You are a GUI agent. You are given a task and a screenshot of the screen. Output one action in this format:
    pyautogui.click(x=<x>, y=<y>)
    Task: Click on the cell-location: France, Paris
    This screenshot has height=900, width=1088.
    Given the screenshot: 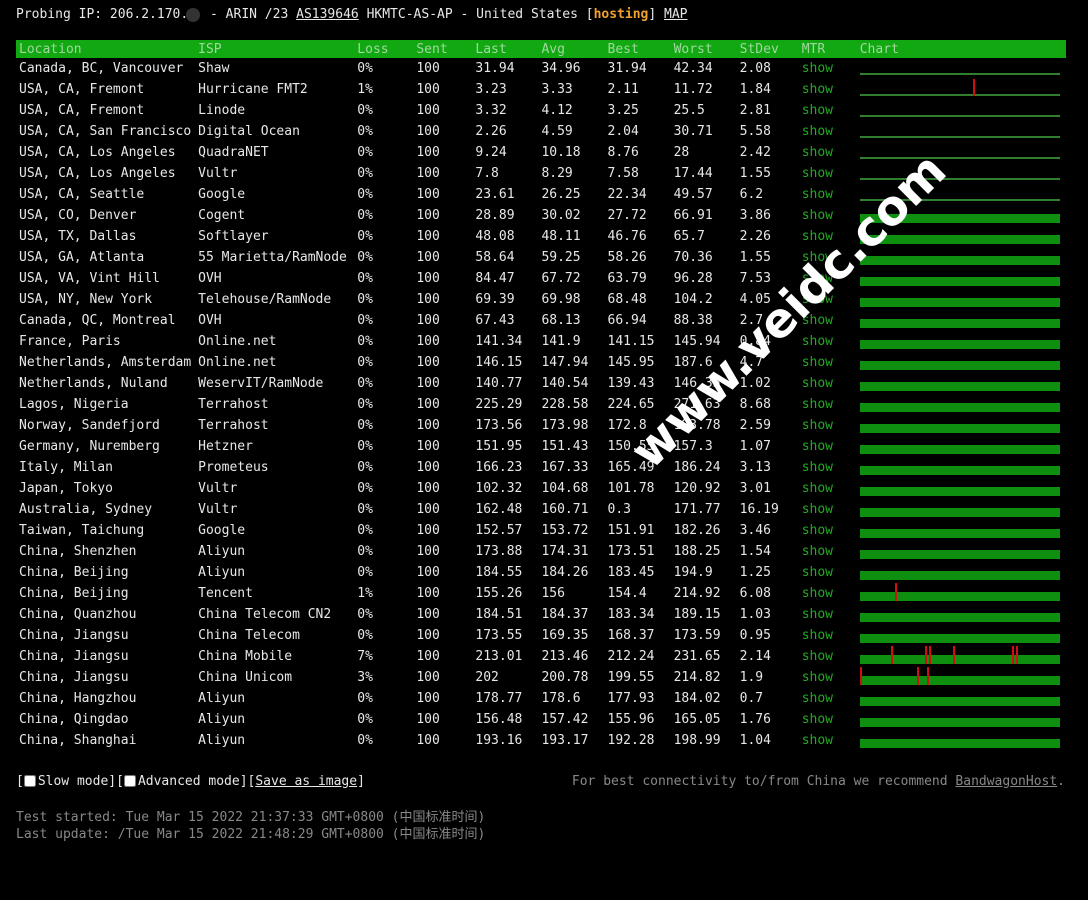 What is the action you would take?
    pyautogui.click(x=70, y=341)
    